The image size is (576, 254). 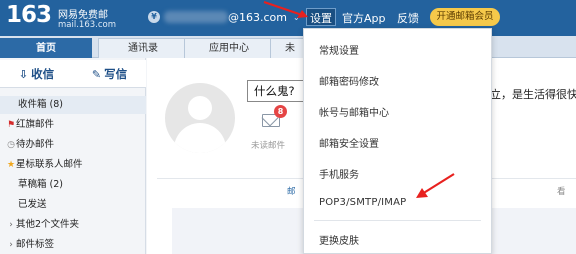 I want to click on menu-item-security-settings: 邮箱安全设置, so click(x=349, y=142).